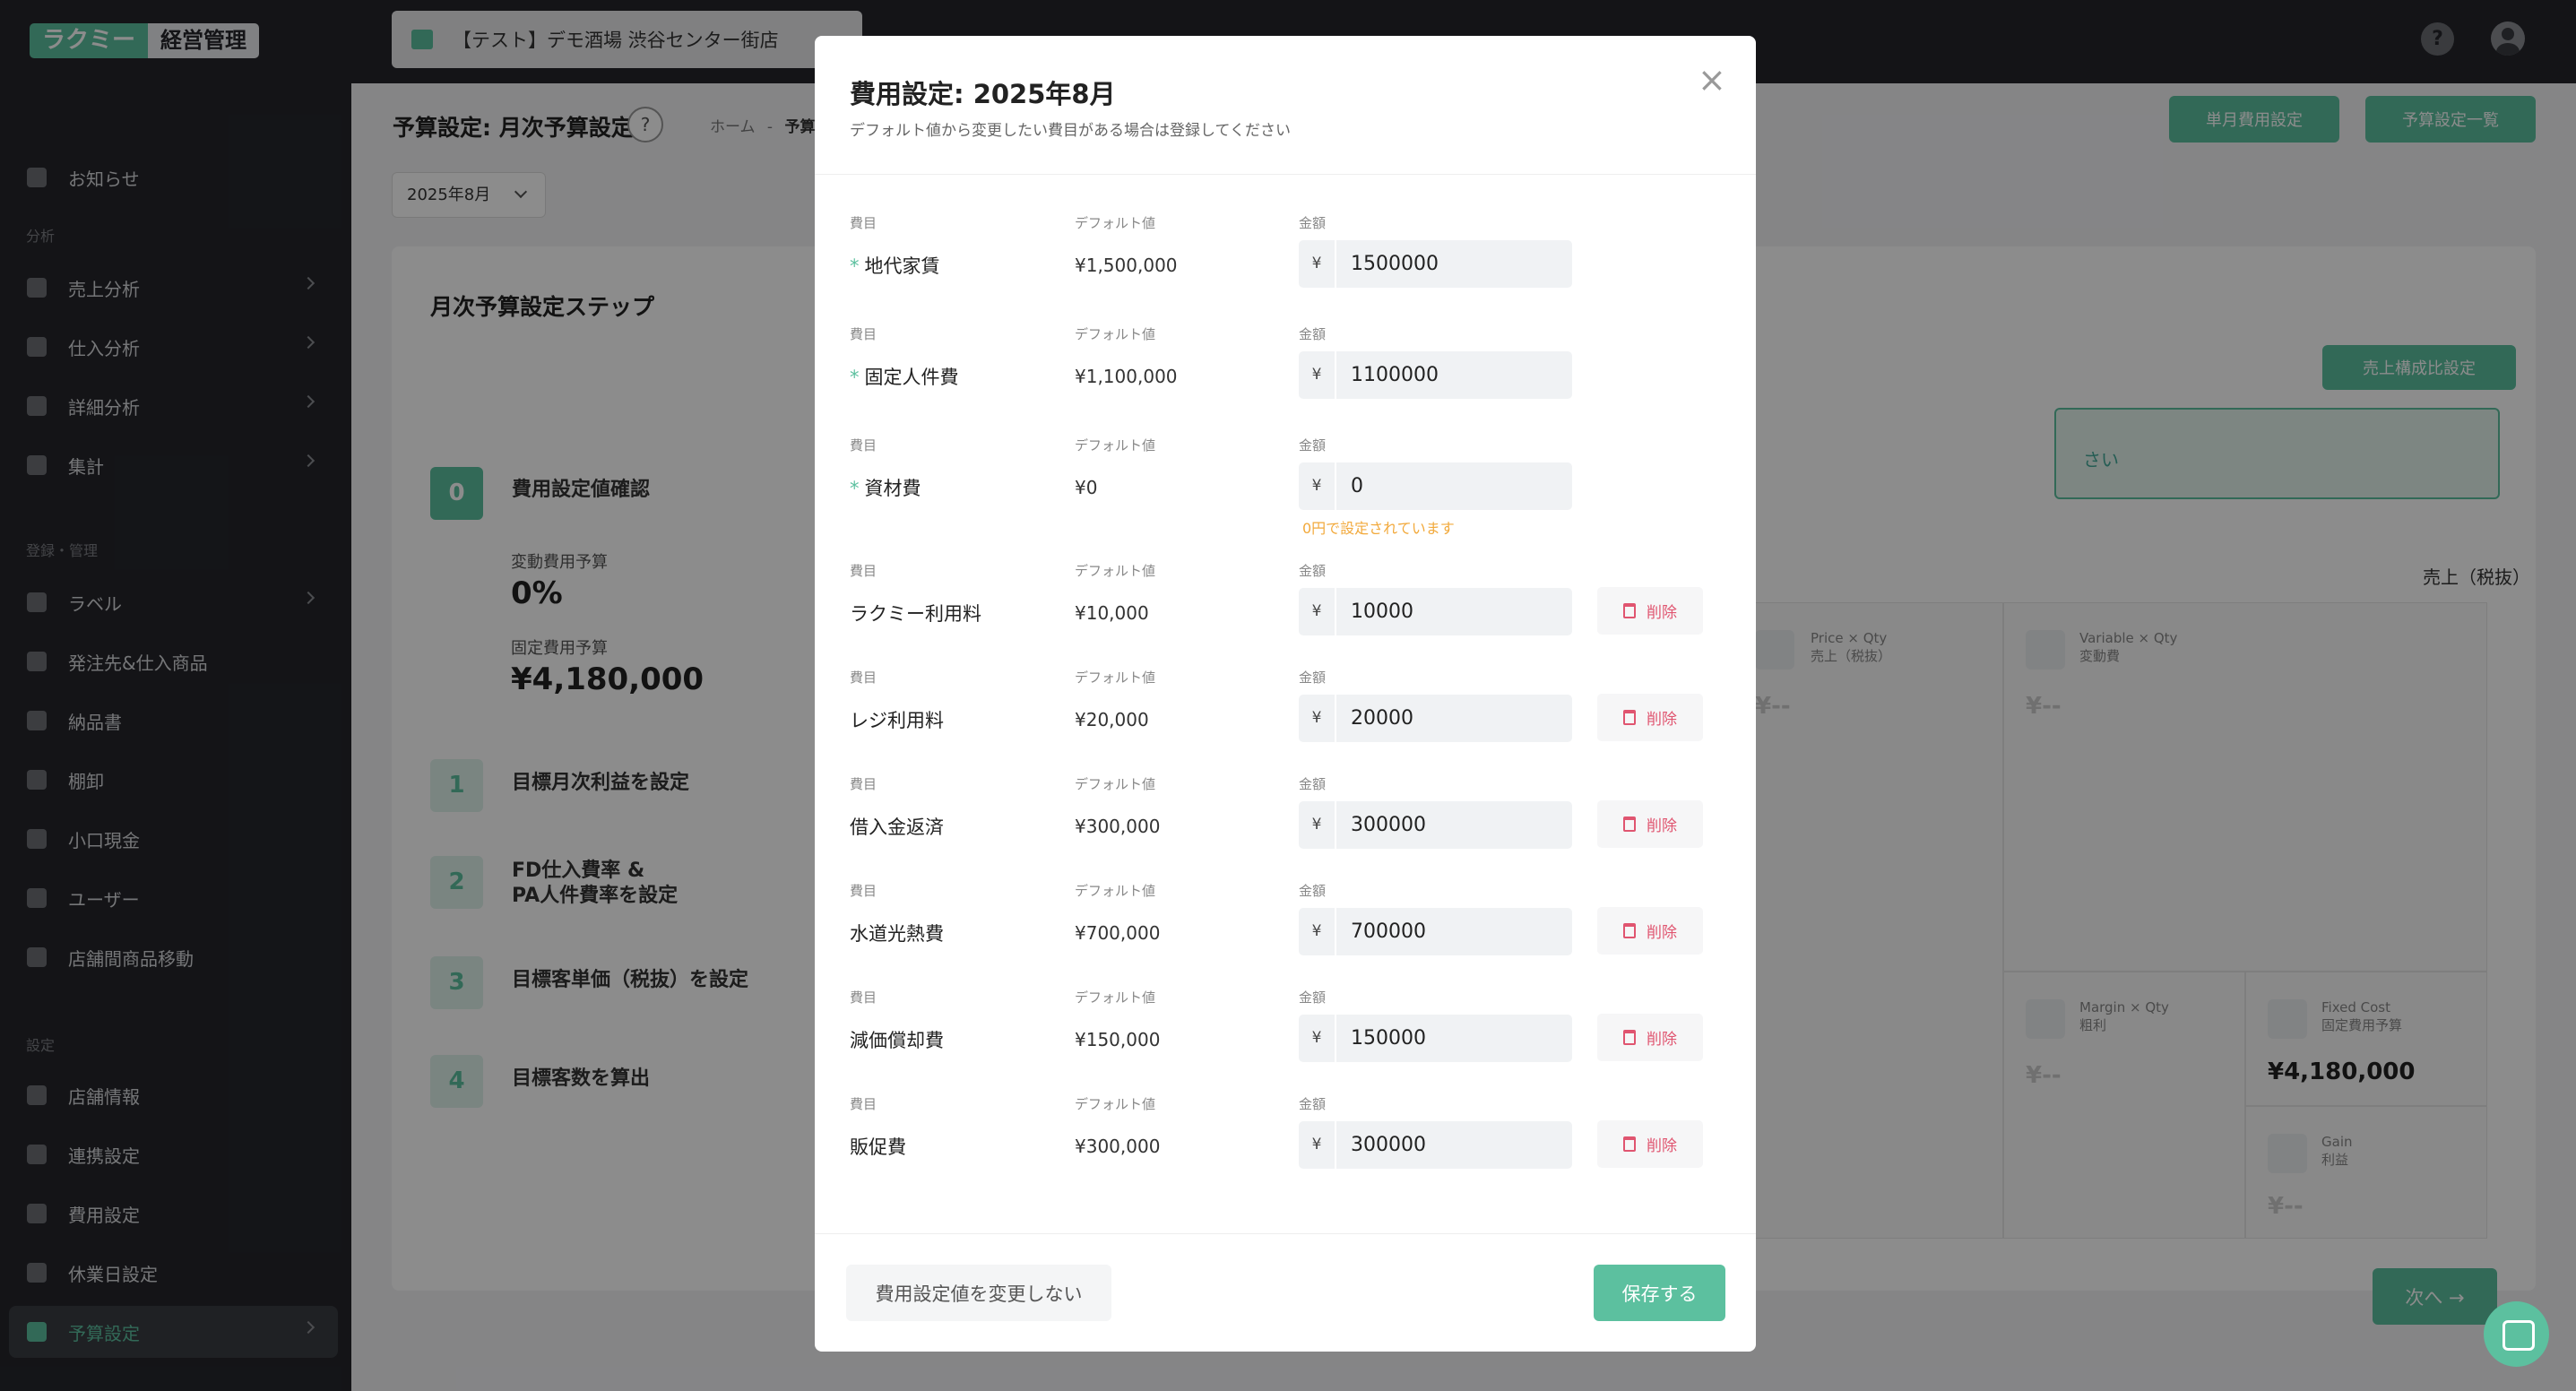 The height and width of the screenshot is (1391, 2576). Describe the element at coordinates (1118, 1039) in the screenshot. I see `default-value: ¥150,000` at that location.